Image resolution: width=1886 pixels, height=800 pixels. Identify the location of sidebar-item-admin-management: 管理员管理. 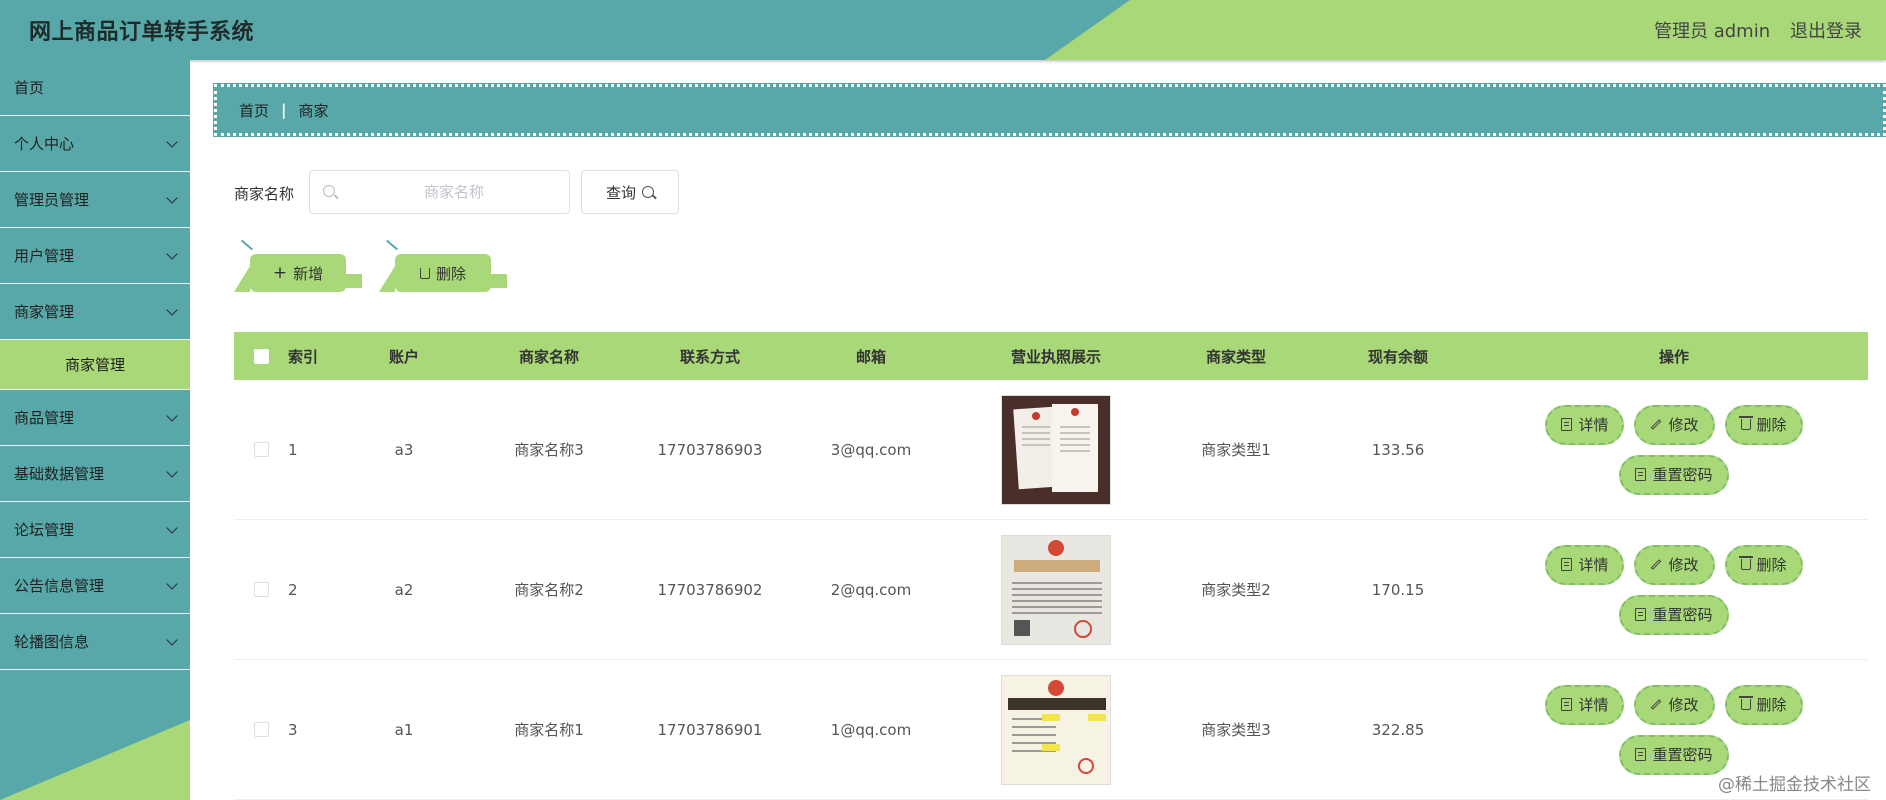
(95, 200).